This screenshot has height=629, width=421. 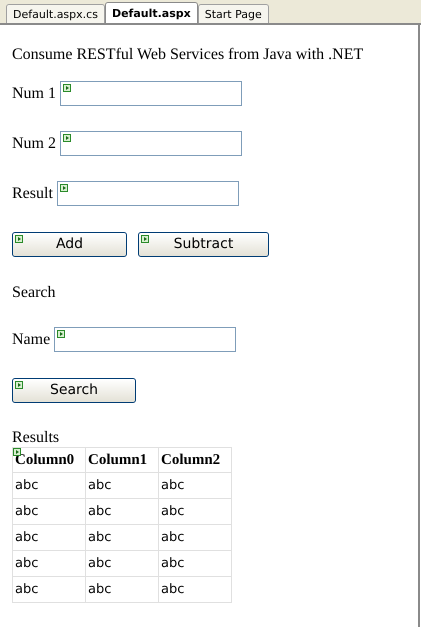 What do you see at coordinates (203, 244) in the screenshot?
I see `push-button: Subtract` at bounding box center [203, 244].